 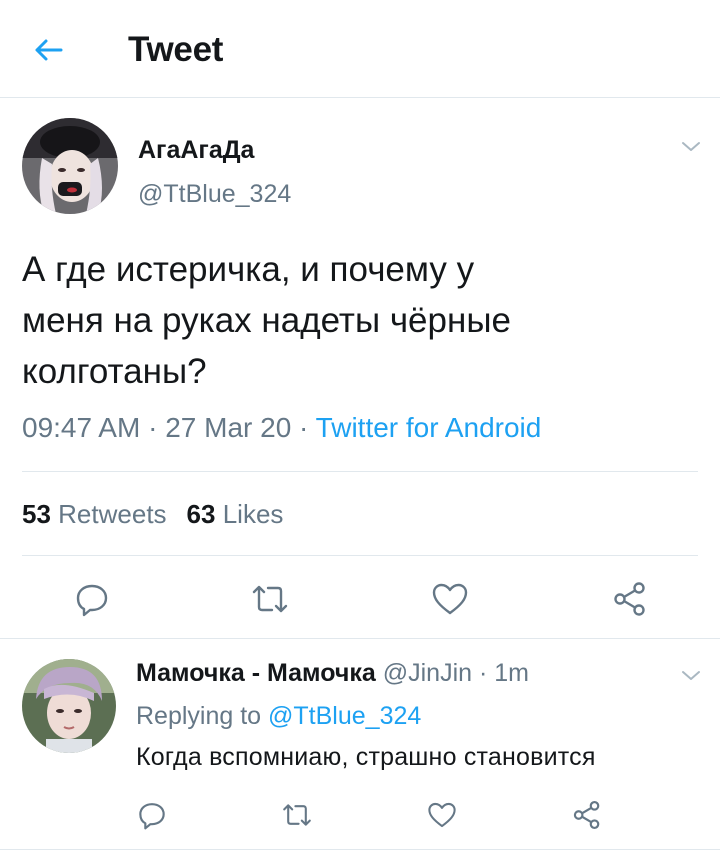 I want to click on reply-menu-button, so click(x=691, y=676).